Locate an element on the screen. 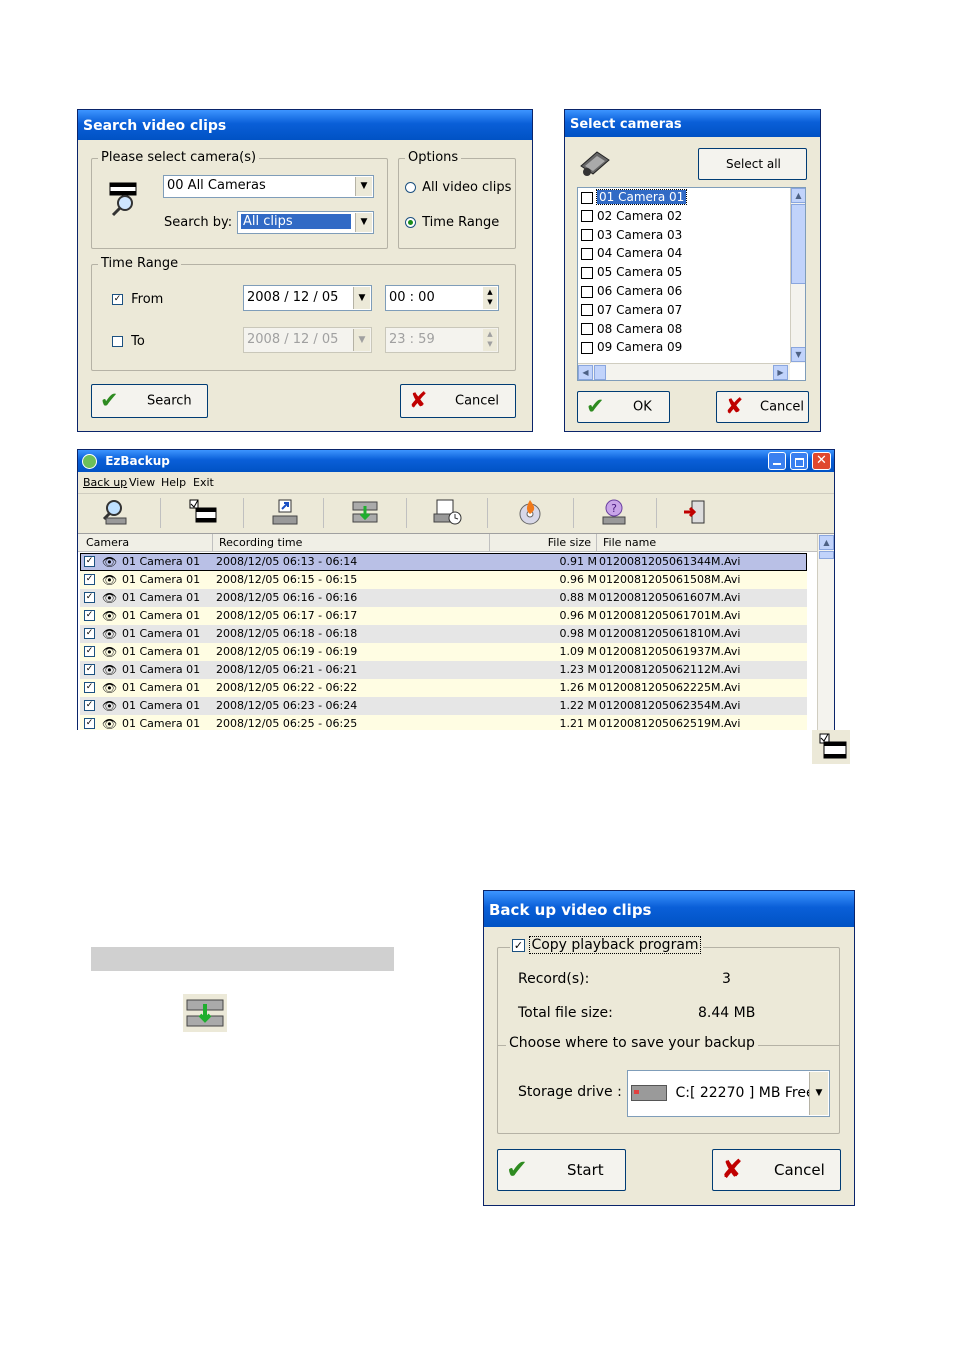 Image resolution: width=954 pixels, height=1351 pixels. help-icon: ? is located at coordinates (614, 512).